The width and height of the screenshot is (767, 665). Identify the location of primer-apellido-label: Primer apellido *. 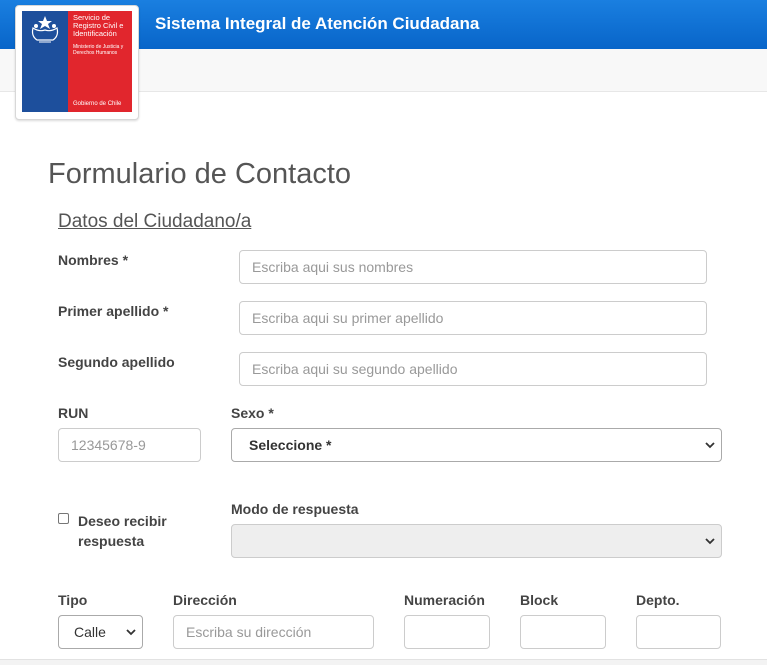
(113, 311).